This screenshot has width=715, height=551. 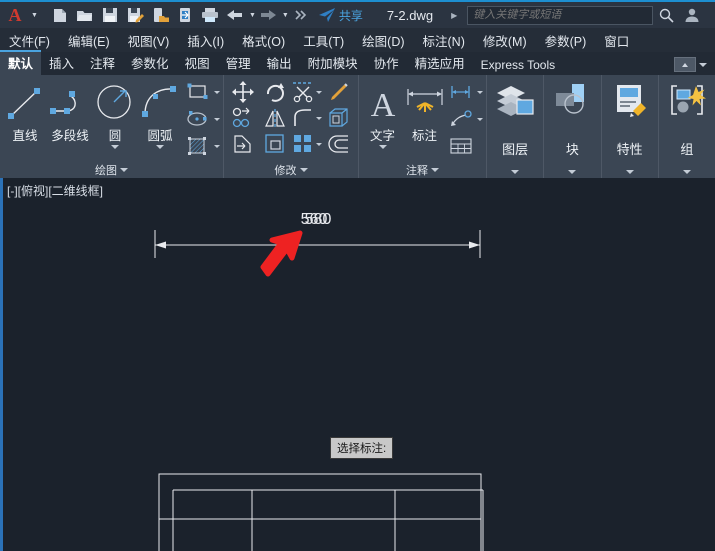 I want to click on menu-item-format: 格式(O), so click(x=263, y=40).